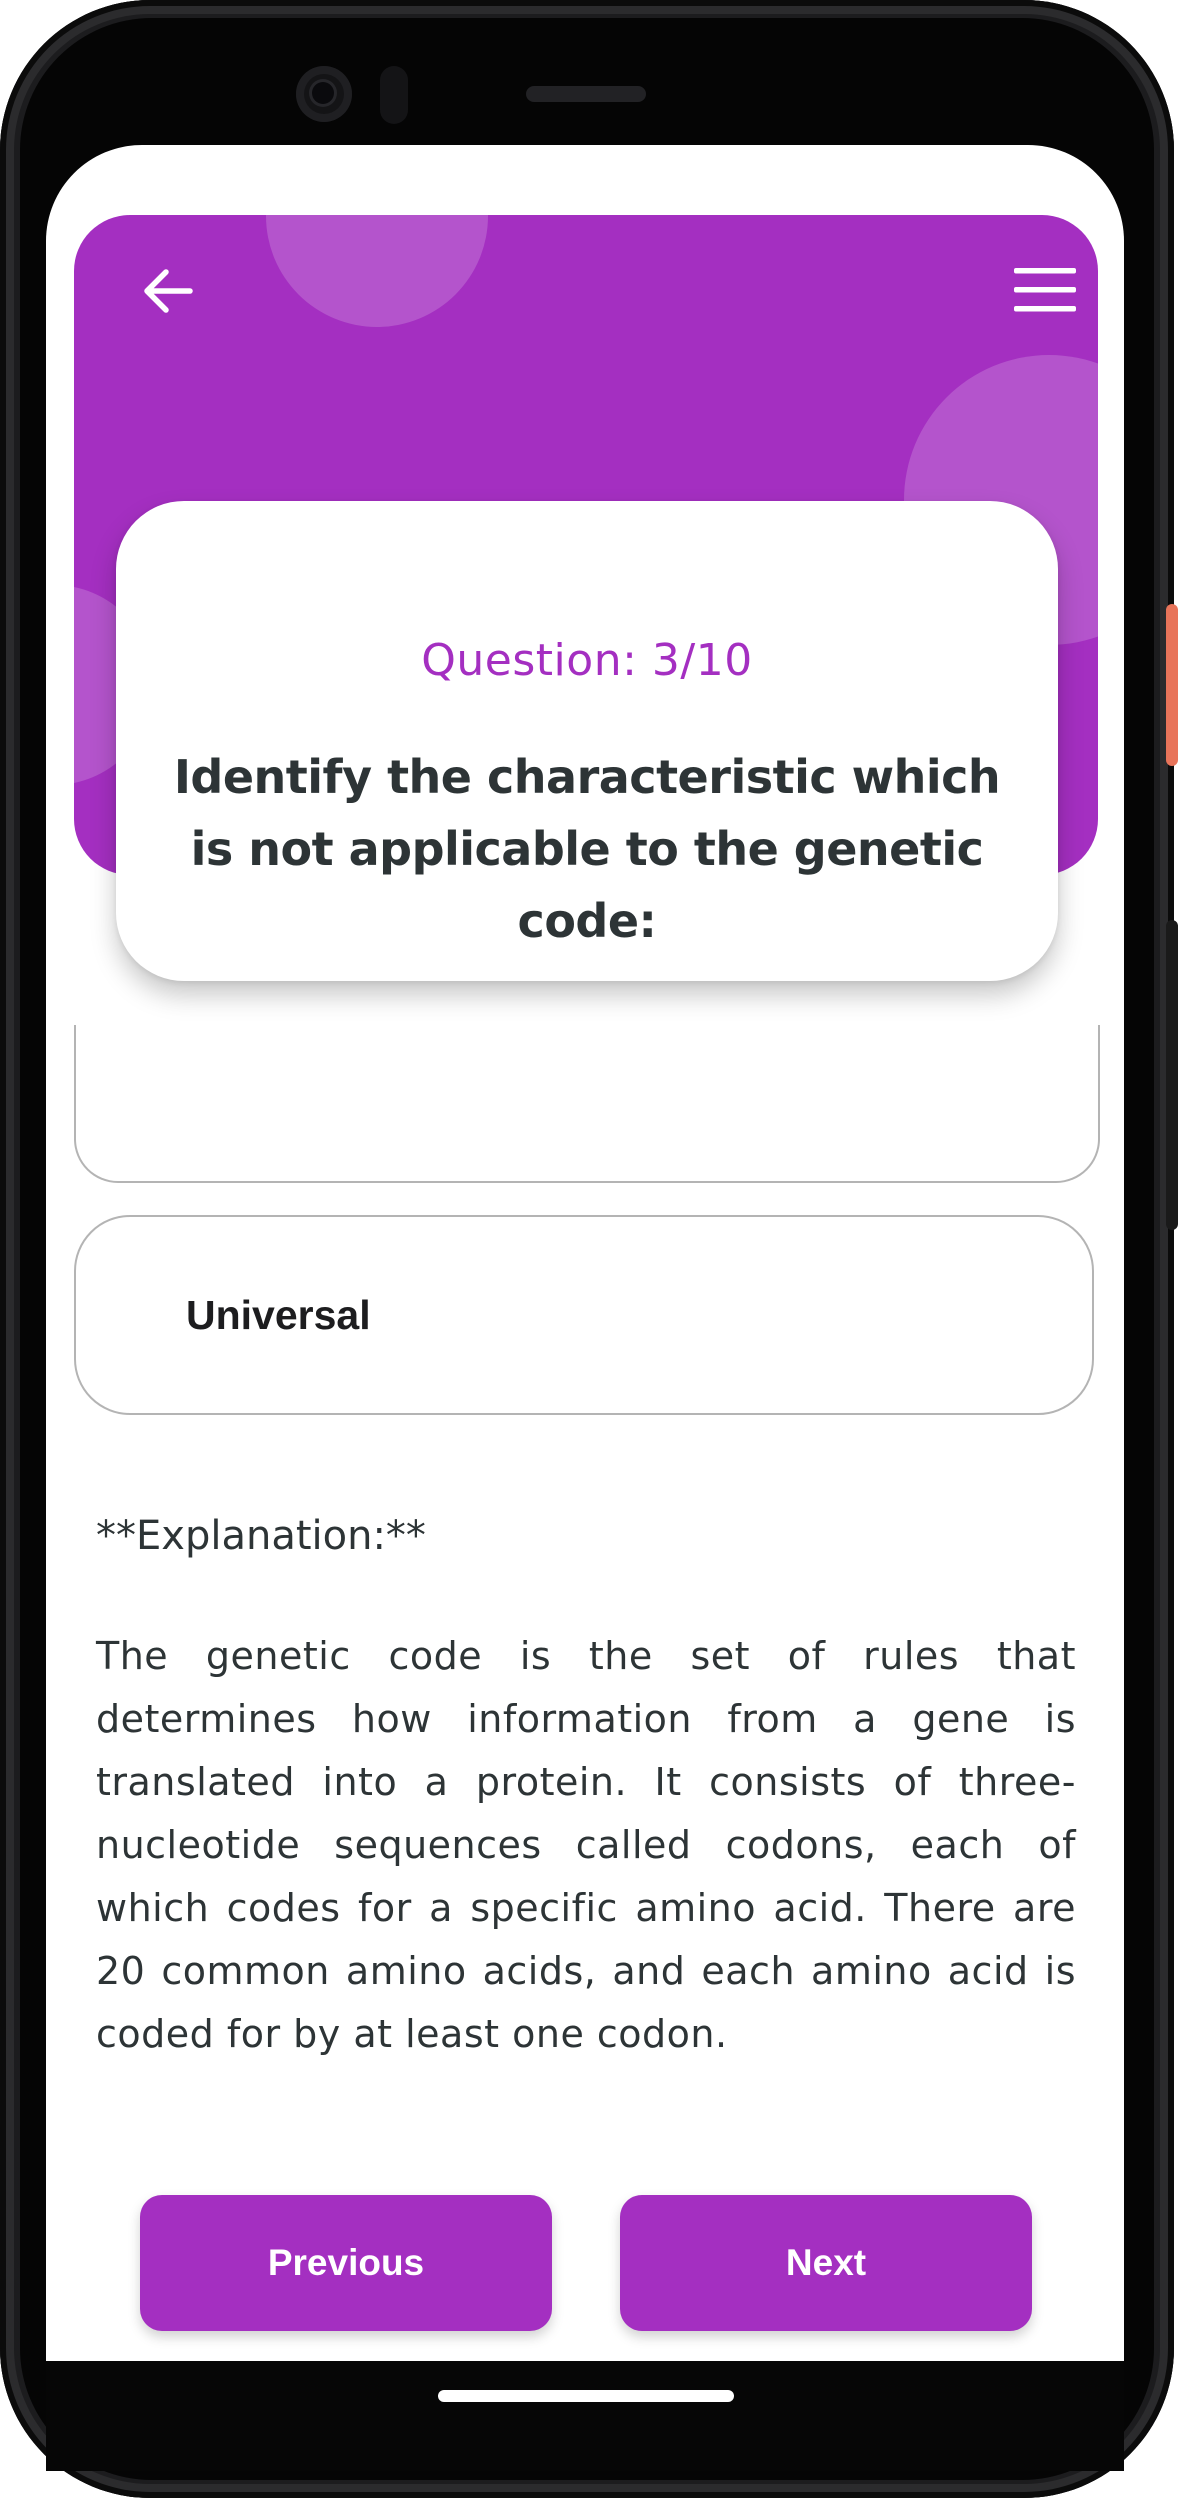 The image size is (1178, 2498). Describe the element at coordinates (587, 660) in the screenshot. I see `question-counter: Question: 3/10` at that location.